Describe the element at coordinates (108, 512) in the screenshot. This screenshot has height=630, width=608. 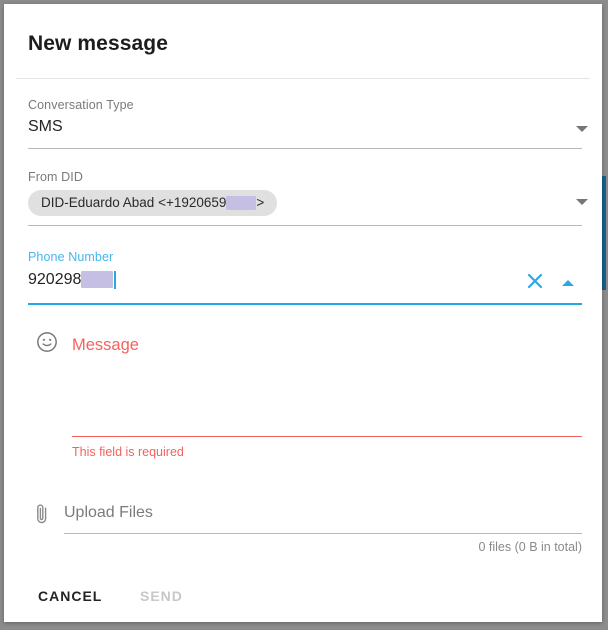
I see `upload-files-label: Upload Files` at that location.